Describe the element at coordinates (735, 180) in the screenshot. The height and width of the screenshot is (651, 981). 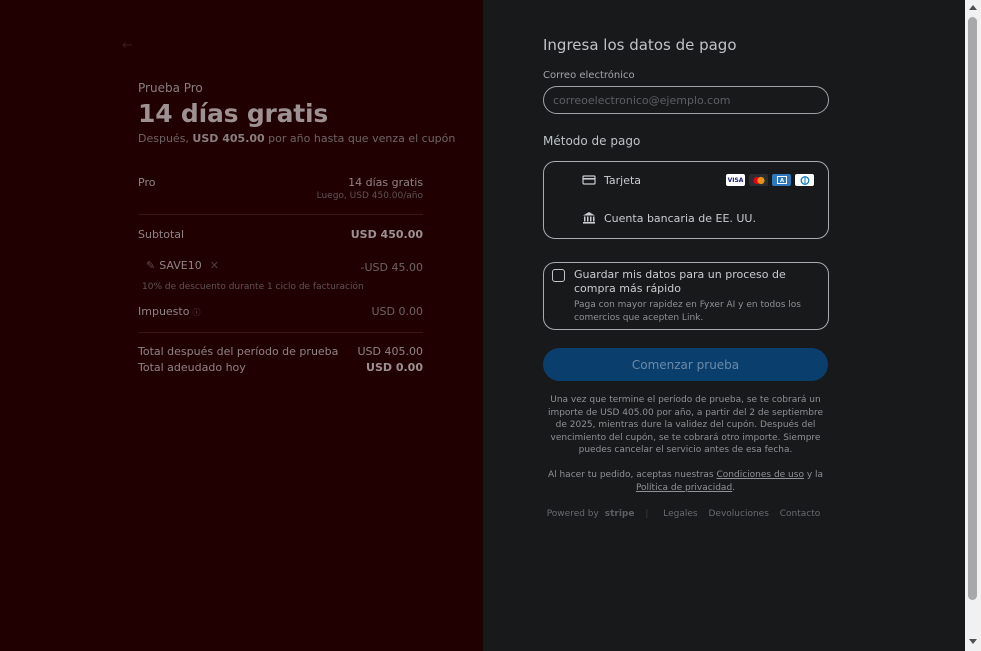
I see `visa-icon: VISA` at that location.